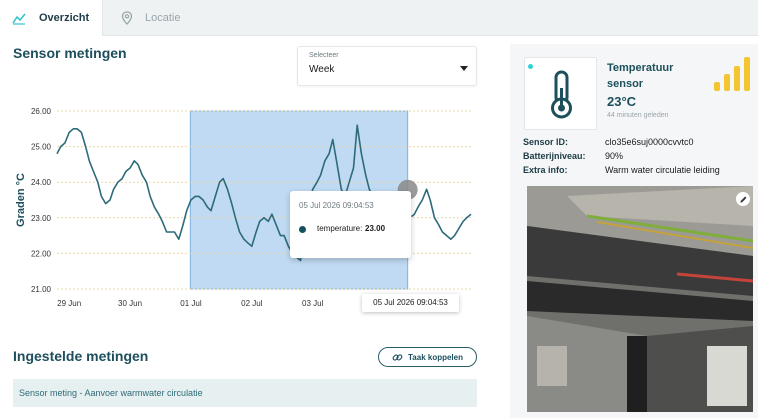 Image resolution: width=758 pixels, height=418 pixels. I want to click on signal-strength-icon, so click(732, 74).